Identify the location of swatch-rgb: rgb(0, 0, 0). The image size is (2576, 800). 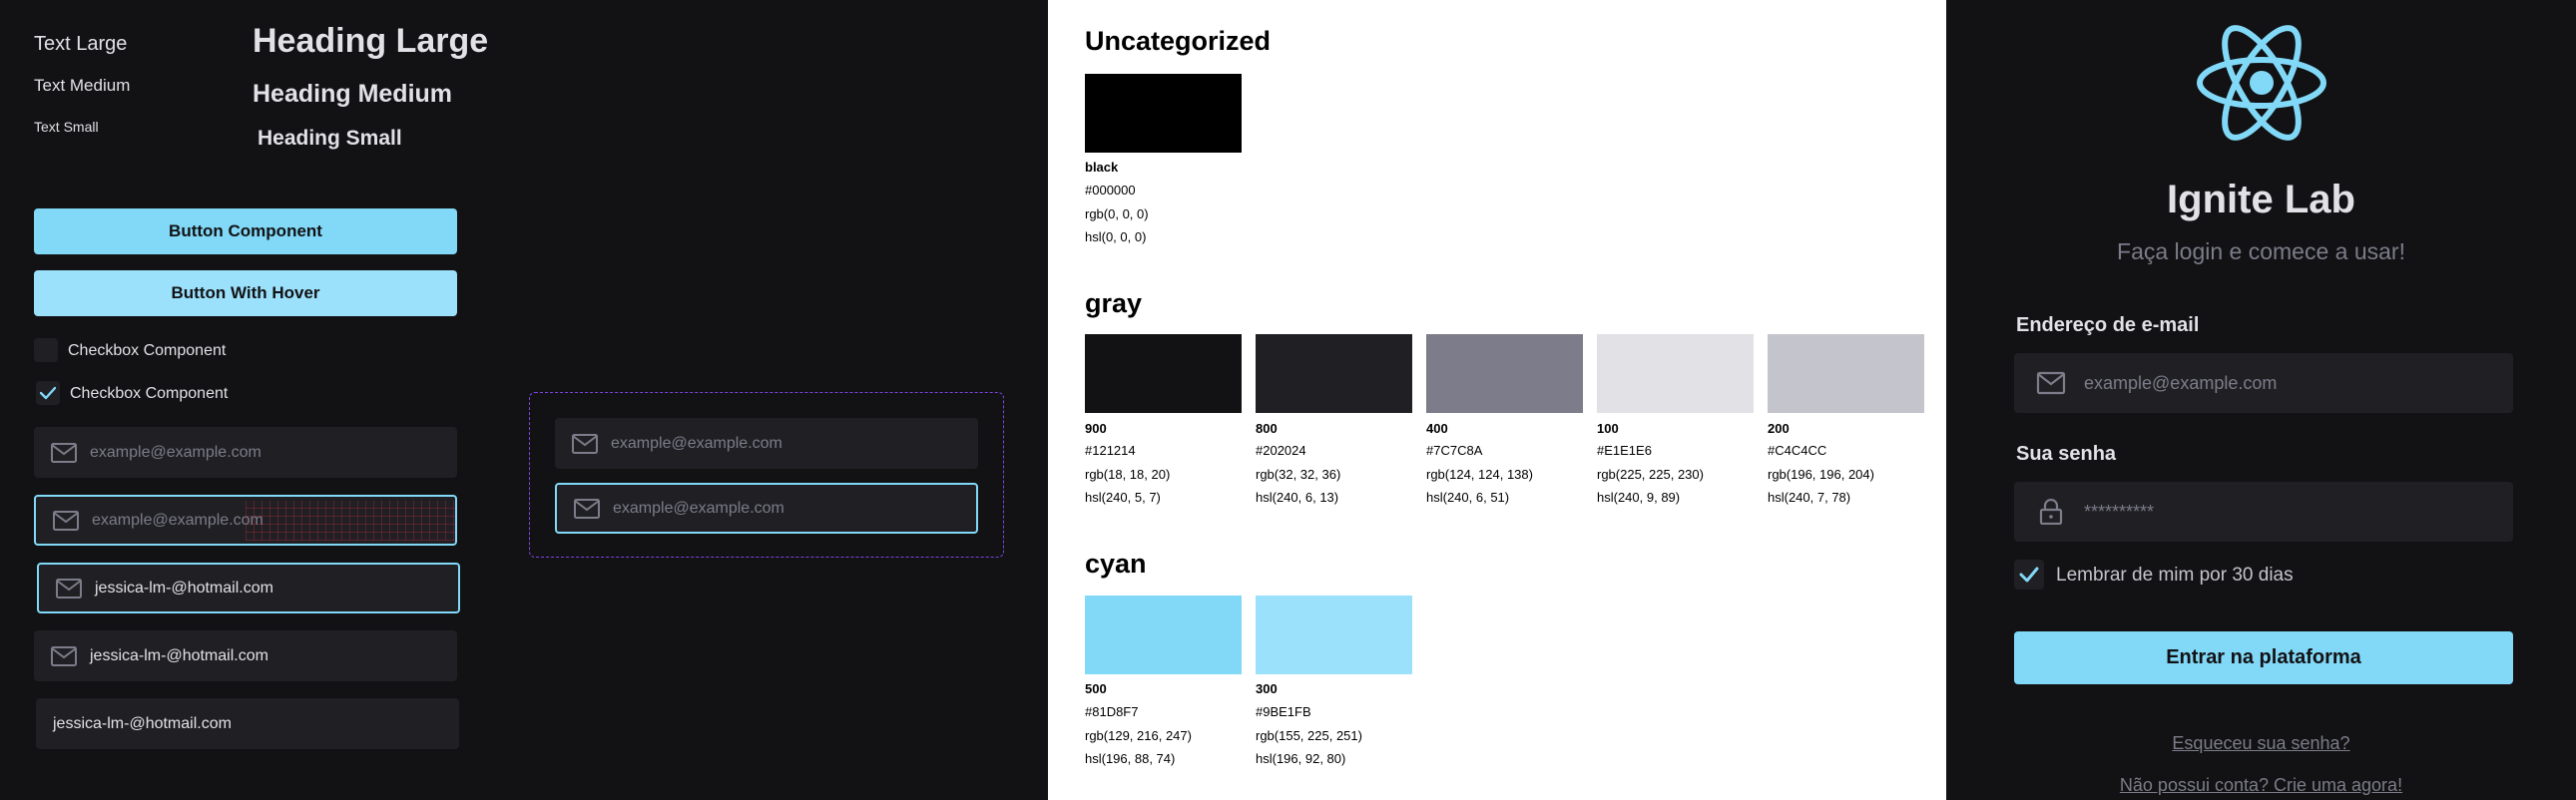
(1117, 213).